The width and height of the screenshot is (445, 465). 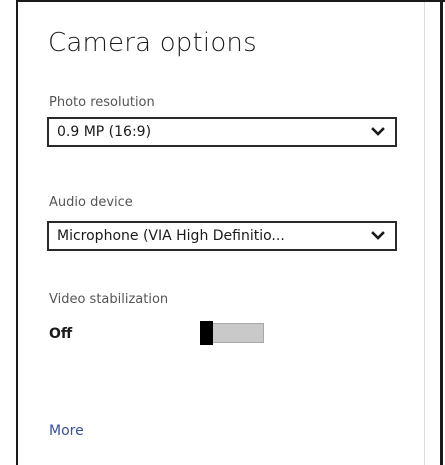 What do you see at coordinates (424, 233) in the screenshot?
I see `panel-divider` at bounding box center [424, 233].